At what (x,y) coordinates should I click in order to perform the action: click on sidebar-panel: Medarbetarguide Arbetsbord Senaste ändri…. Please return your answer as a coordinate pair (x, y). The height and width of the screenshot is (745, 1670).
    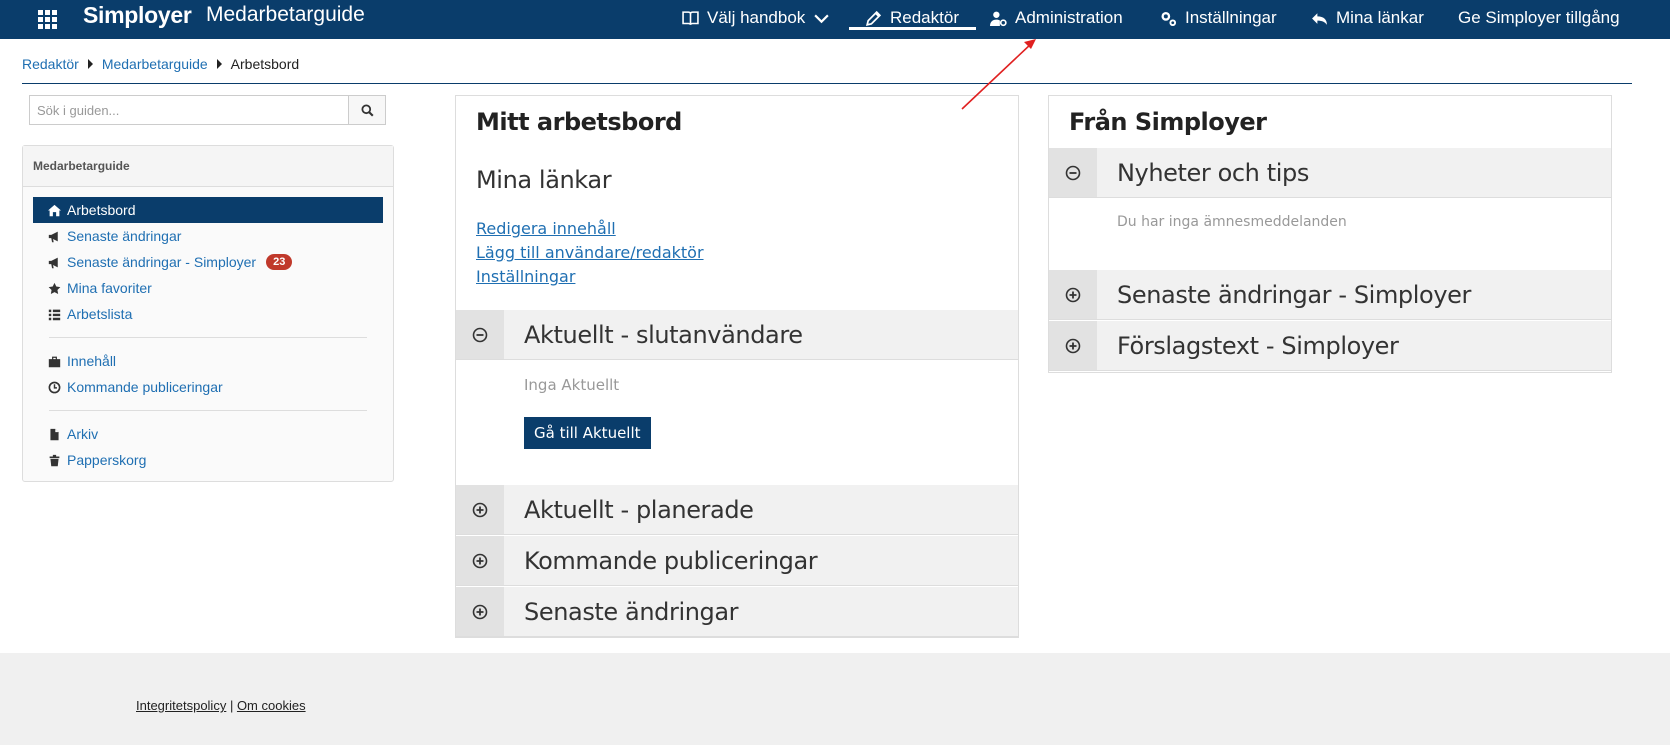
    Looking at the image, I should click on (208, 313).